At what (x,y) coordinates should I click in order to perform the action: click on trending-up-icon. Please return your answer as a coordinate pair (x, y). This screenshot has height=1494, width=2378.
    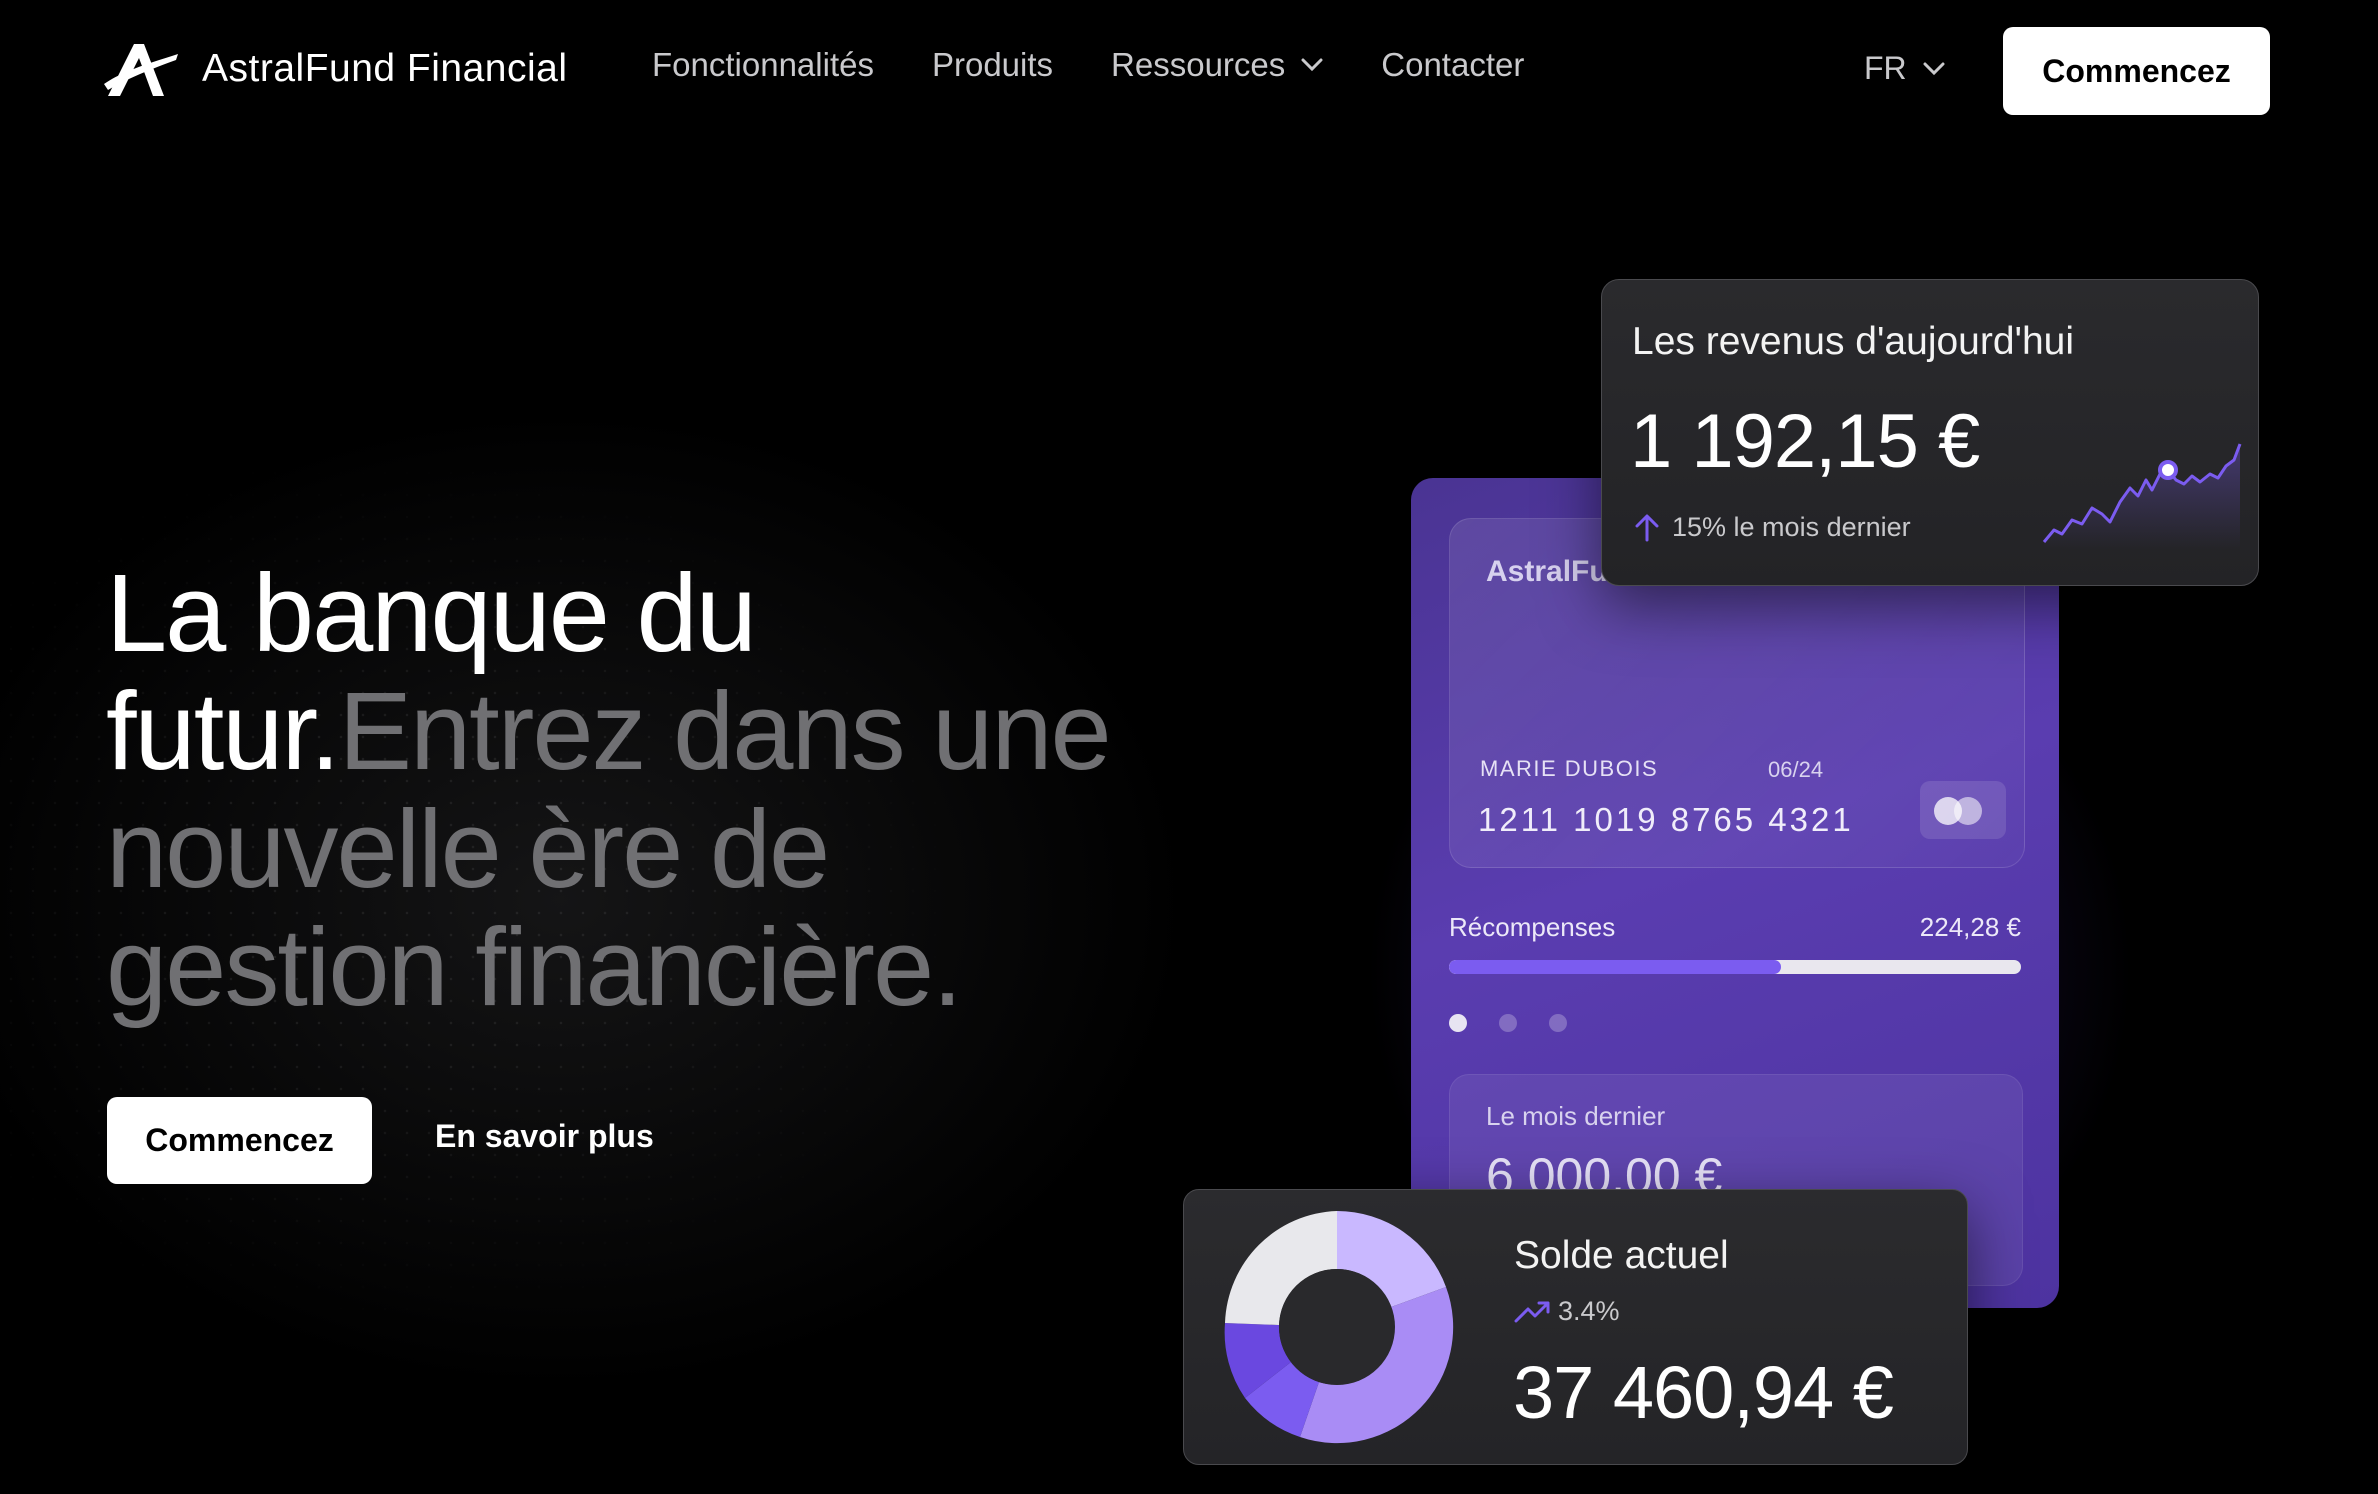
    Looking at the image, I should click on (1532, 1311).